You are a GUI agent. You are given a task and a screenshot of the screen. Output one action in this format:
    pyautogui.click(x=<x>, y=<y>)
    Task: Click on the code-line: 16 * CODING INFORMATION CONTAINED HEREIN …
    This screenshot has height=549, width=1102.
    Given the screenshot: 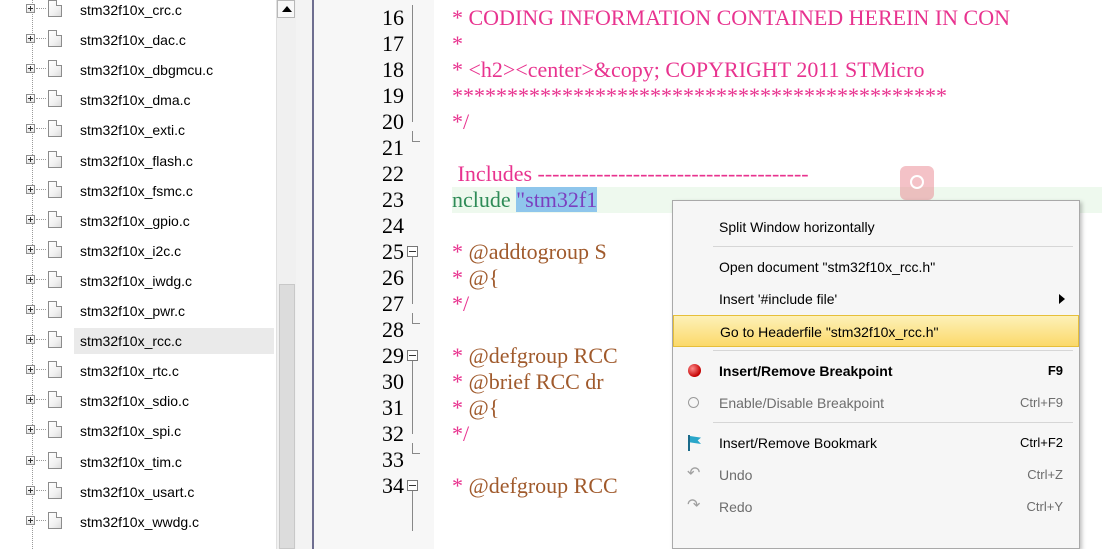 What is the action you would take?
    pyautogui.click(x=708, y=18)
    